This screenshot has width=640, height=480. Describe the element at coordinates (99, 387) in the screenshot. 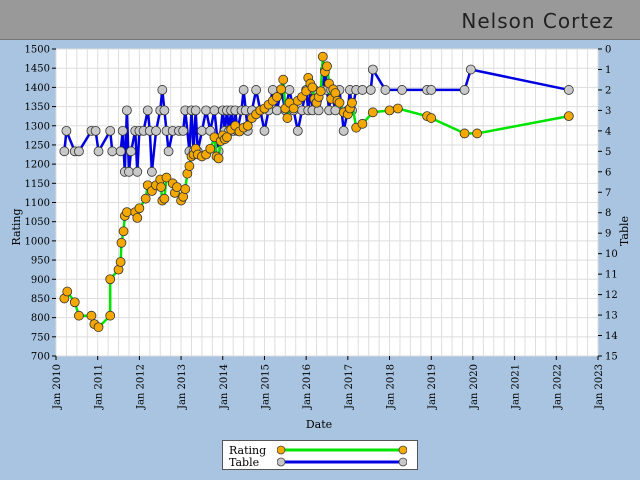

I see `x-tick-label: Jan 2011` at that location.